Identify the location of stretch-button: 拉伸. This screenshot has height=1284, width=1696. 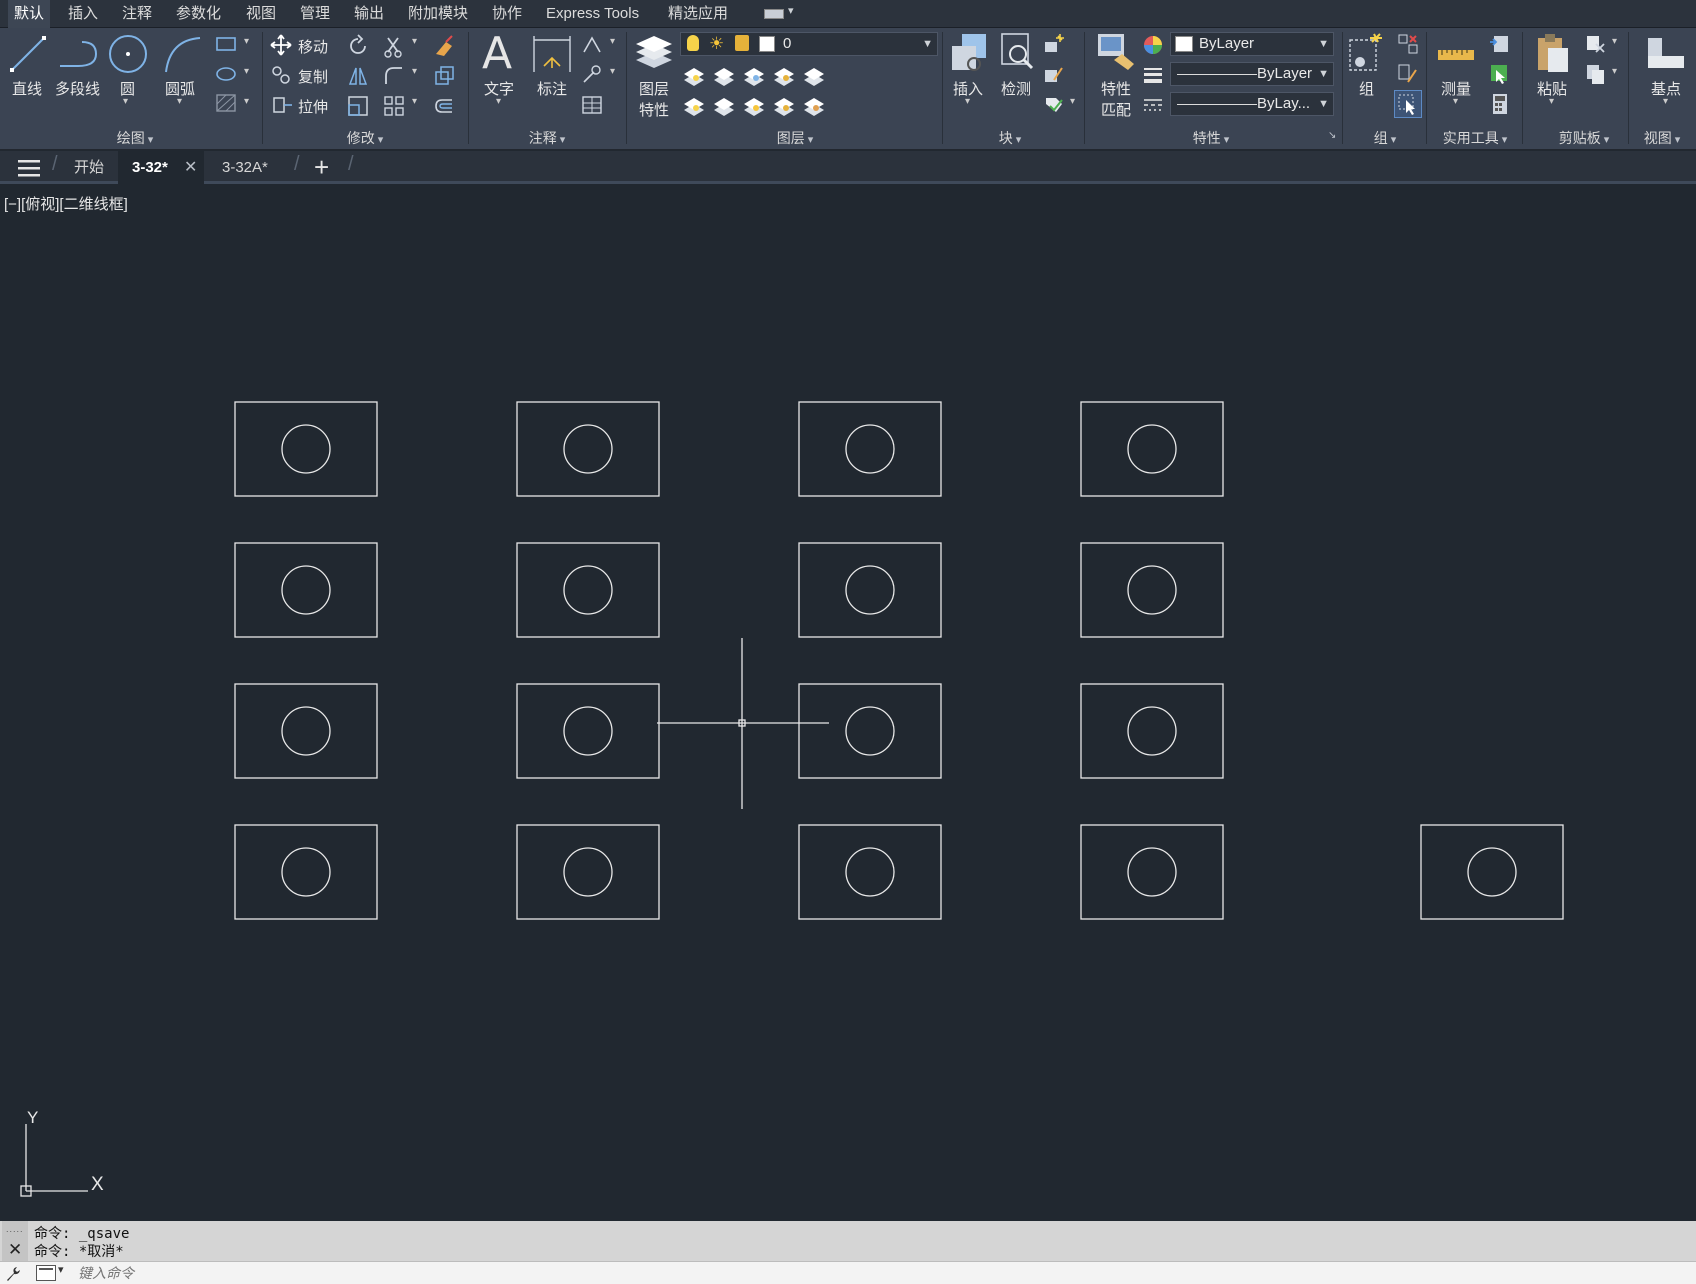
(313, 106).